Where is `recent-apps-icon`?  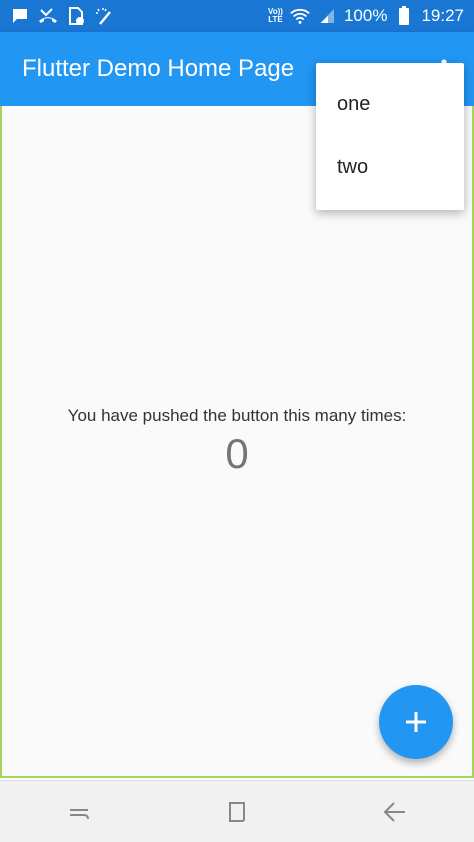
recent-apps-icon is located at coordinates (79, 813).